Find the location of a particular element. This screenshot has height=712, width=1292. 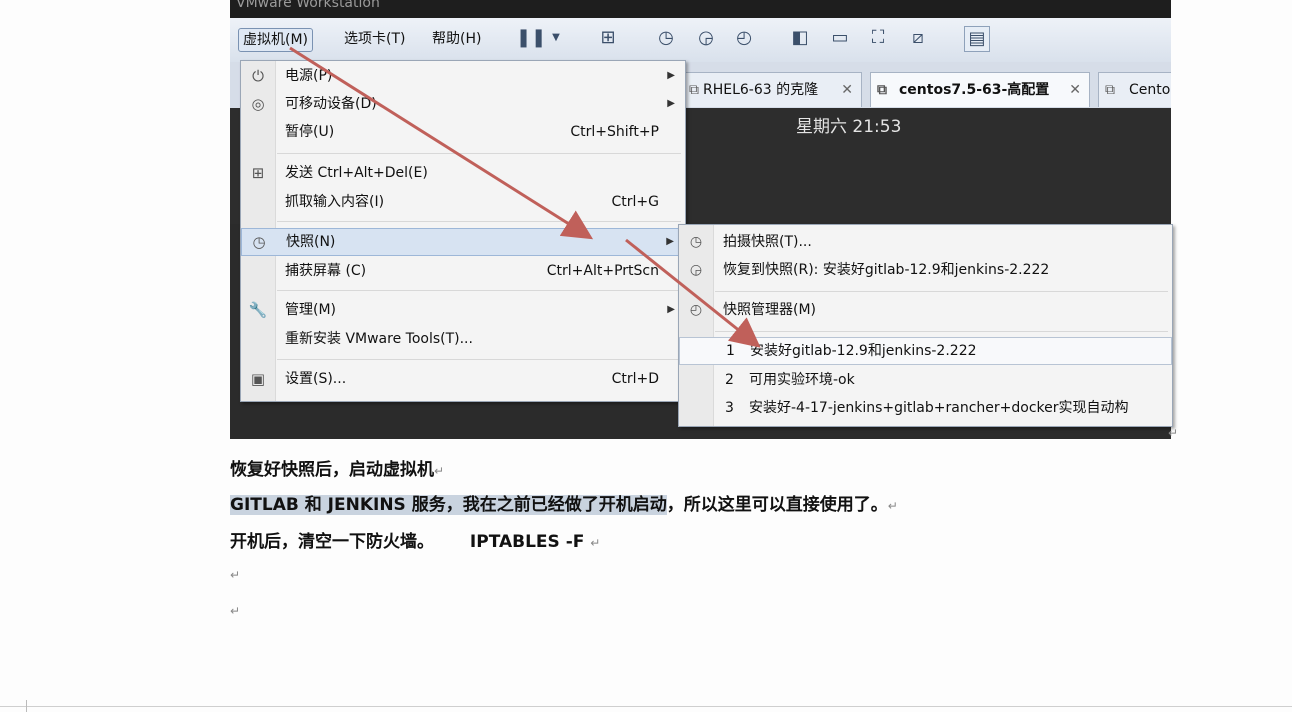

return-mark: ↵ is located at coordinates (1173, 433).